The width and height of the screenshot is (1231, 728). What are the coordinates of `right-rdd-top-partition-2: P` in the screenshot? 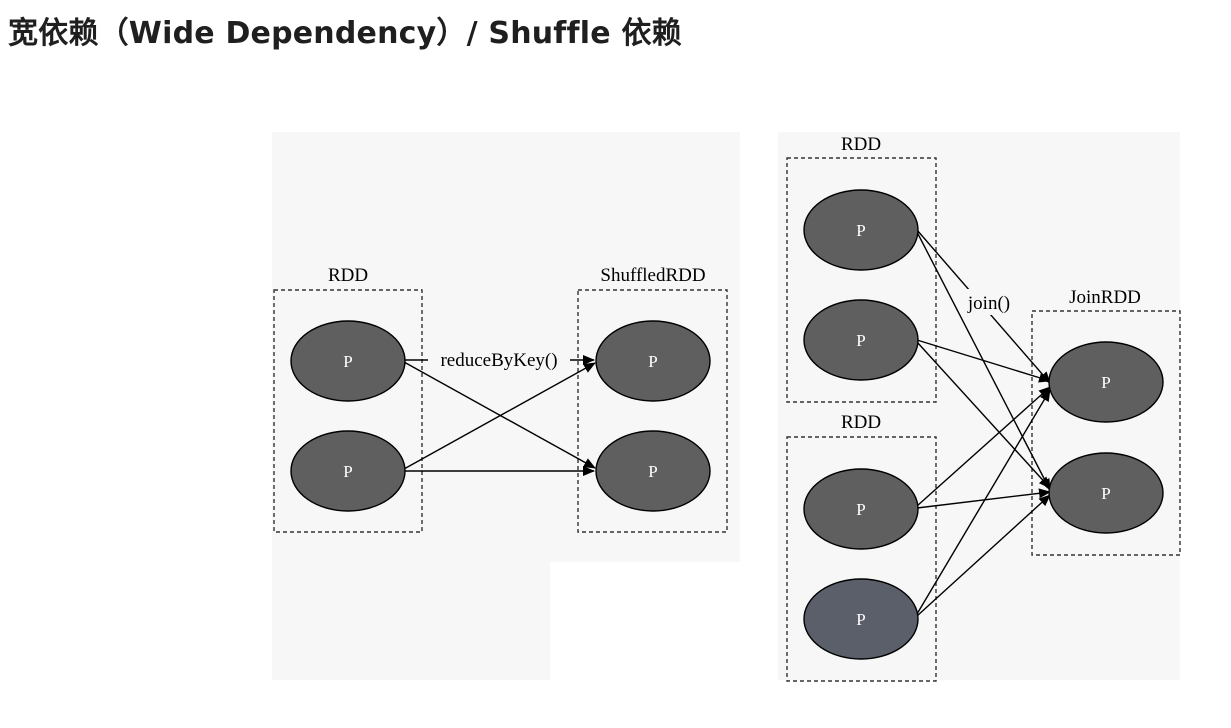 It's located at (861, 340).